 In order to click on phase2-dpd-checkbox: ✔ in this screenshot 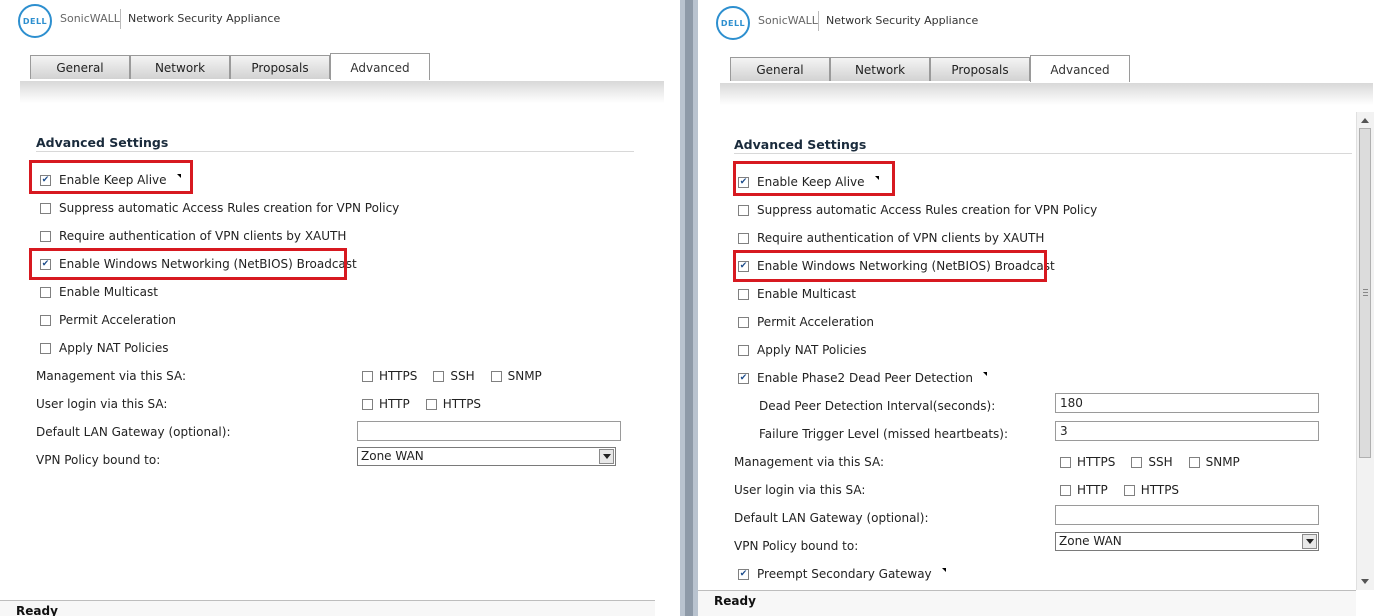, I will do `click(743, 378)`.